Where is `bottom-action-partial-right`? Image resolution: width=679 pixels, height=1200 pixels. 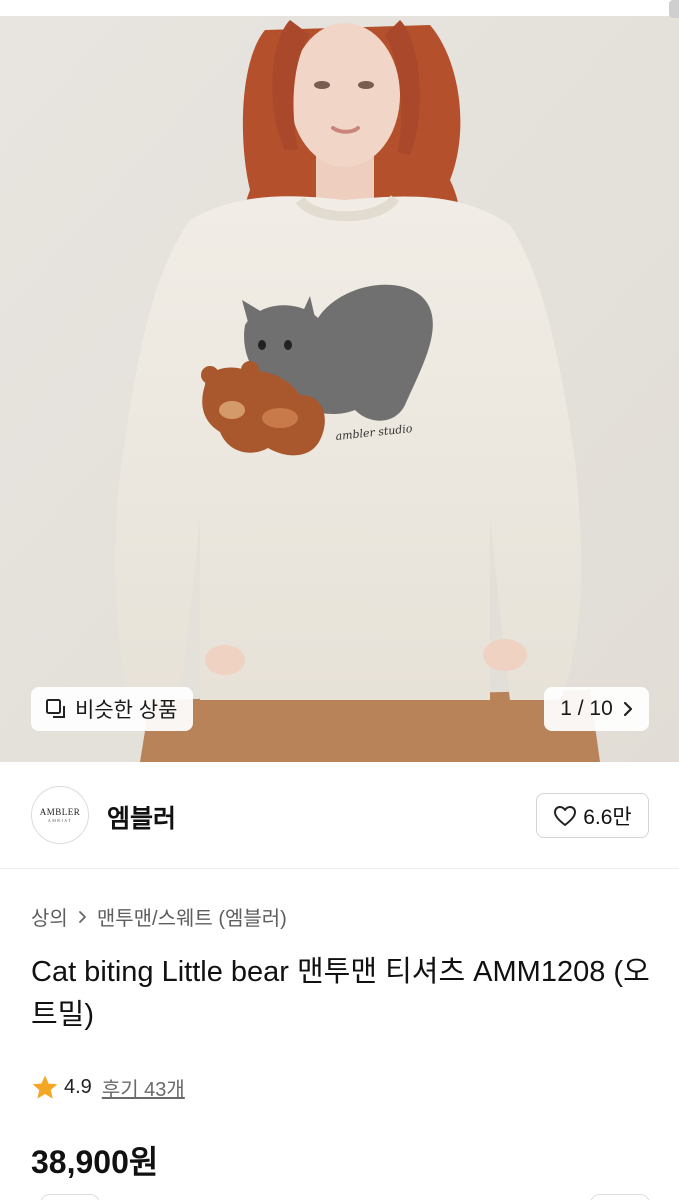
bottom-action-partial-right is located at coordinates (620, 1197).